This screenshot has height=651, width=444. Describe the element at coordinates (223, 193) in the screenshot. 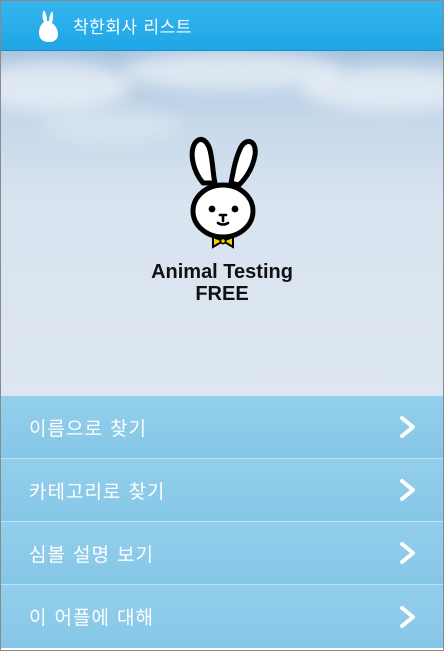

I see `rabbit-logo-icon` at that location.